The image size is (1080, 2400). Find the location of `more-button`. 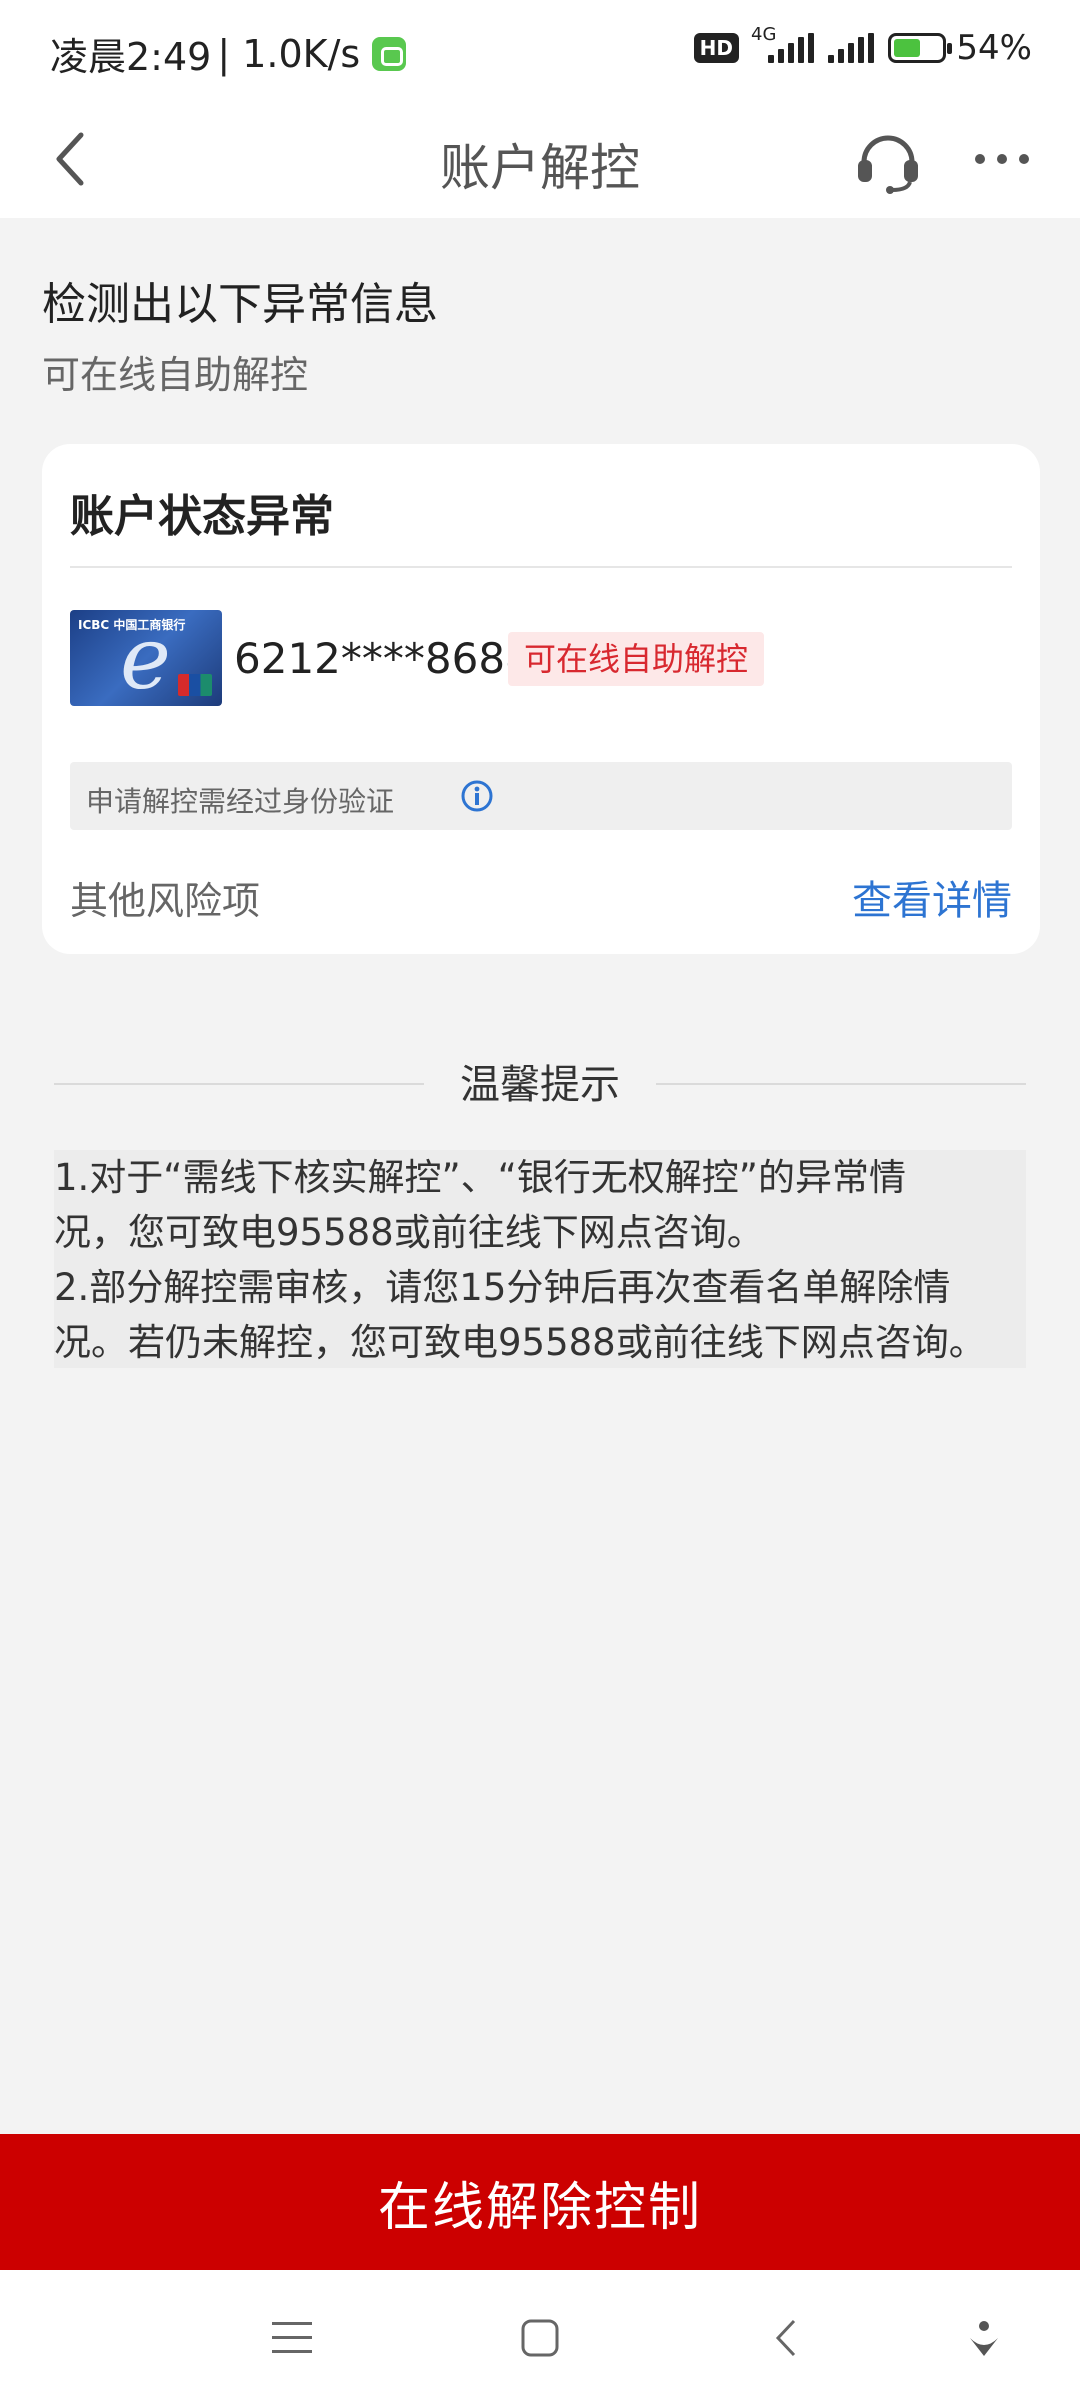

more-button is located at coordinates (1002, 159).